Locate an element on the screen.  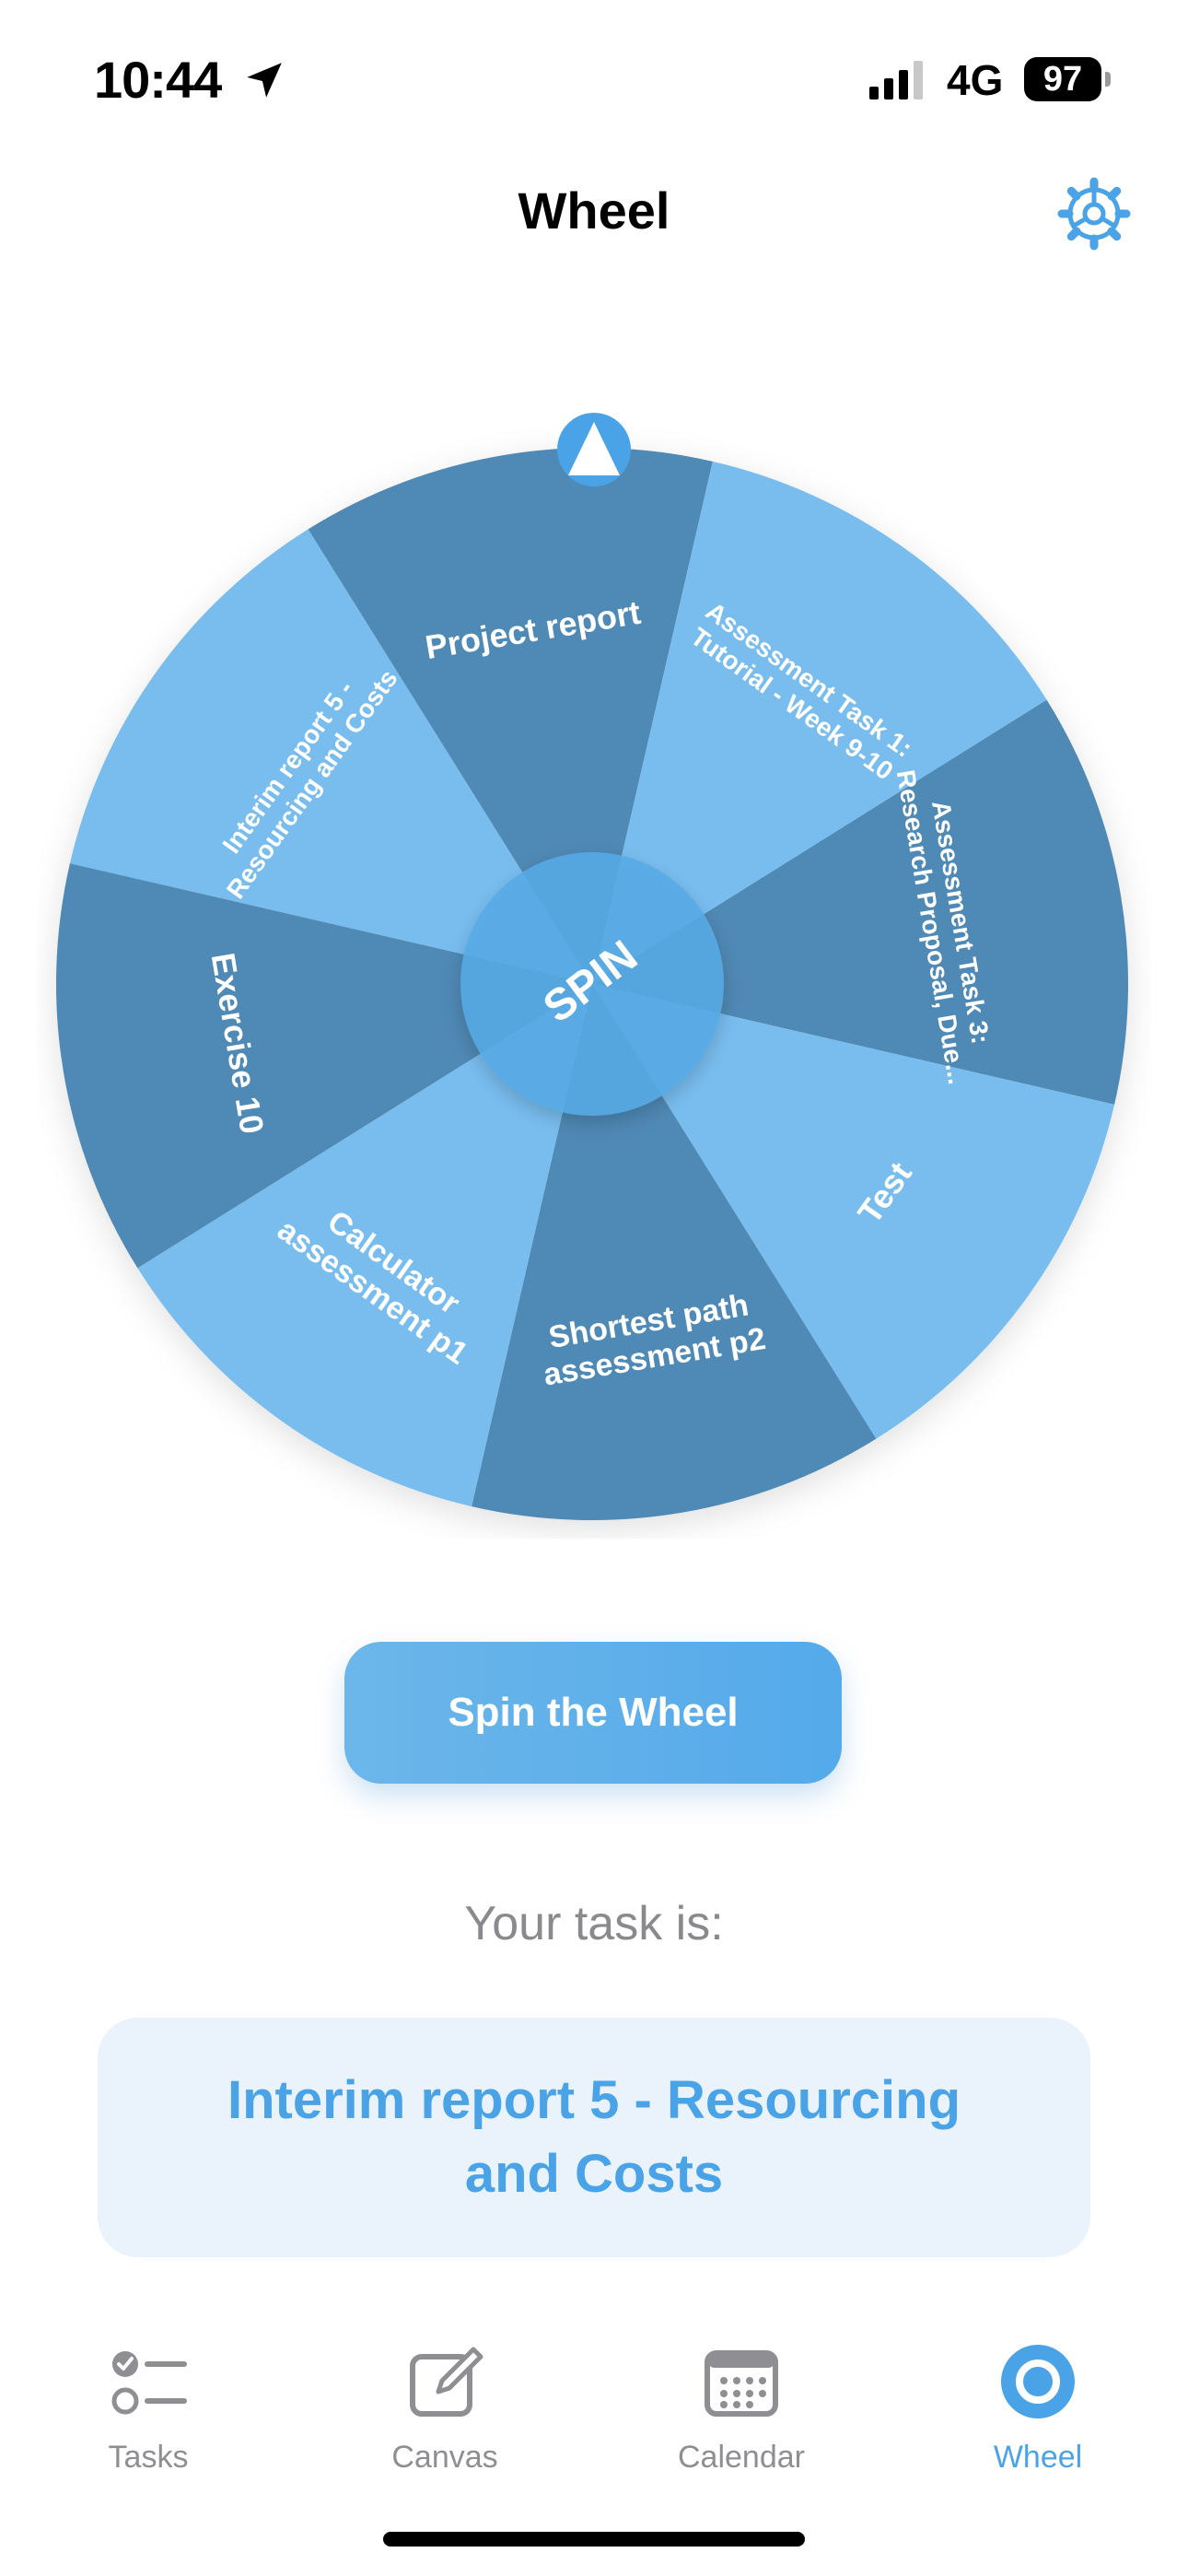
network-type: 4G is located at coordinates (976, 80).